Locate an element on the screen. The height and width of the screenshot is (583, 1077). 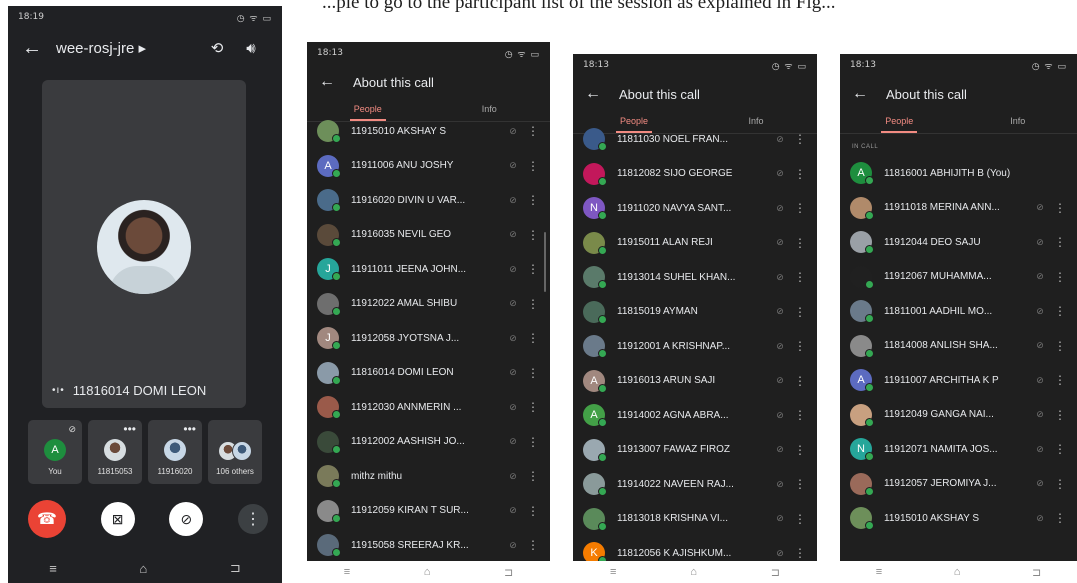
speaker-icon: 🔊︎ is located at coordinates (251, 48).